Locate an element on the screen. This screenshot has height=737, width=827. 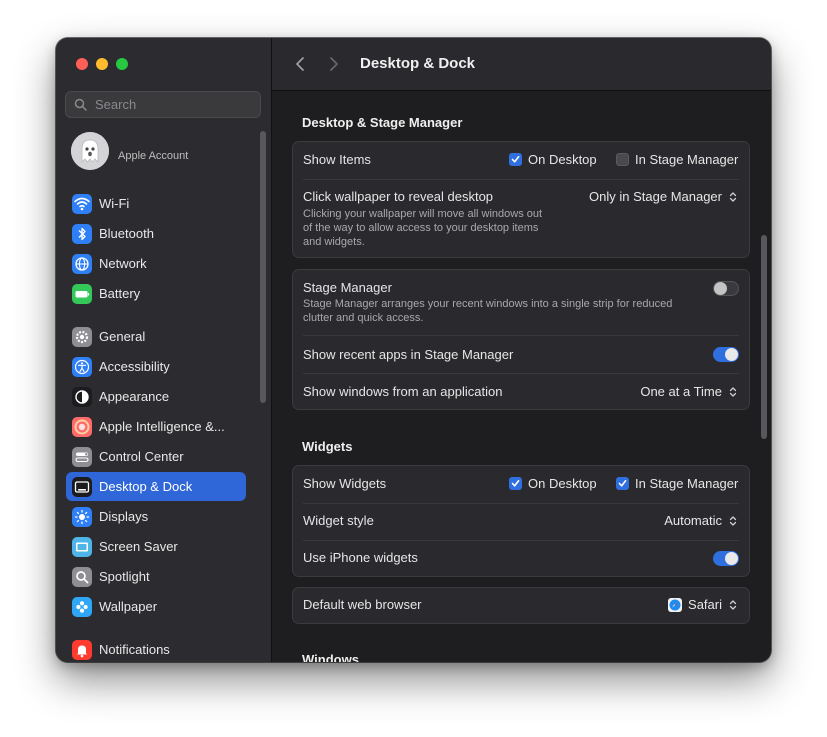
sidebar-item-label: Displays is located at coordinates (124, 516).